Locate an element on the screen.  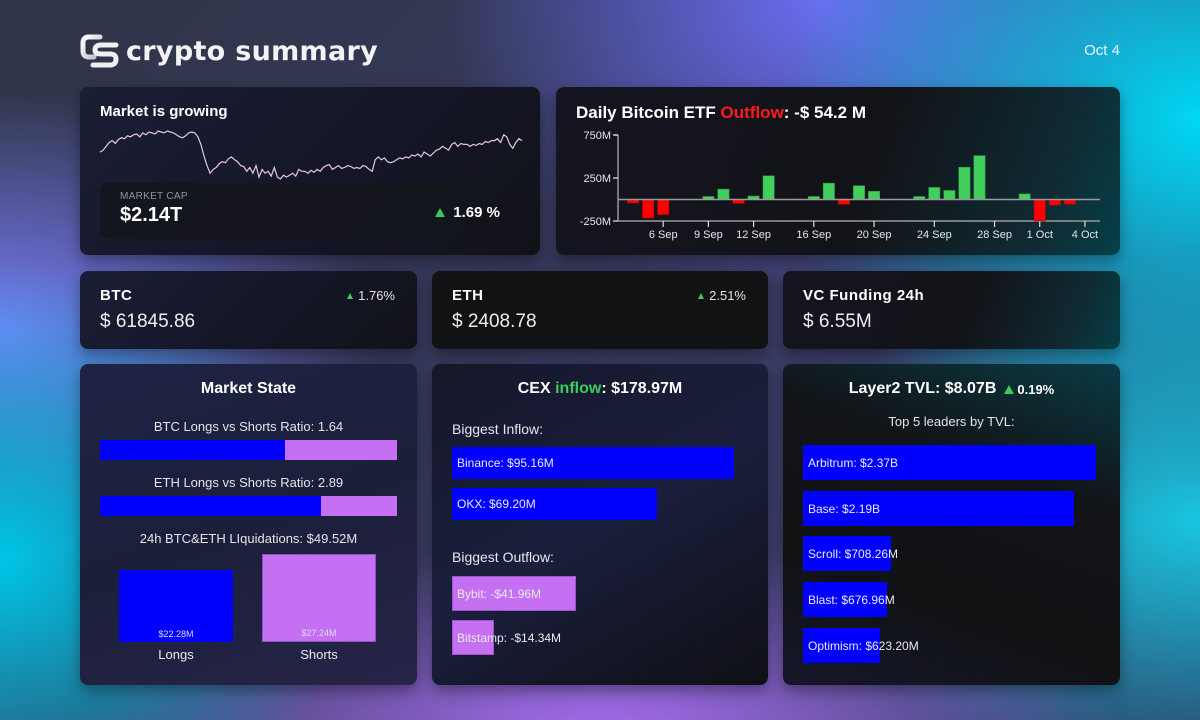
ticker-card-btc: BTC $ 61845.86 1.76% is located at coordinates (248, 310).